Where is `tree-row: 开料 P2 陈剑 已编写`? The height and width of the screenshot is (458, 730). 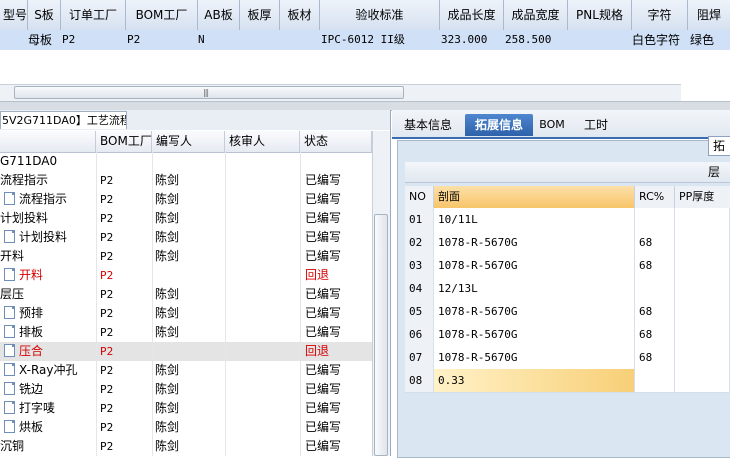
tree-row: 开料 P2 陈剑 已编写 is located at coordinates (186, 256).